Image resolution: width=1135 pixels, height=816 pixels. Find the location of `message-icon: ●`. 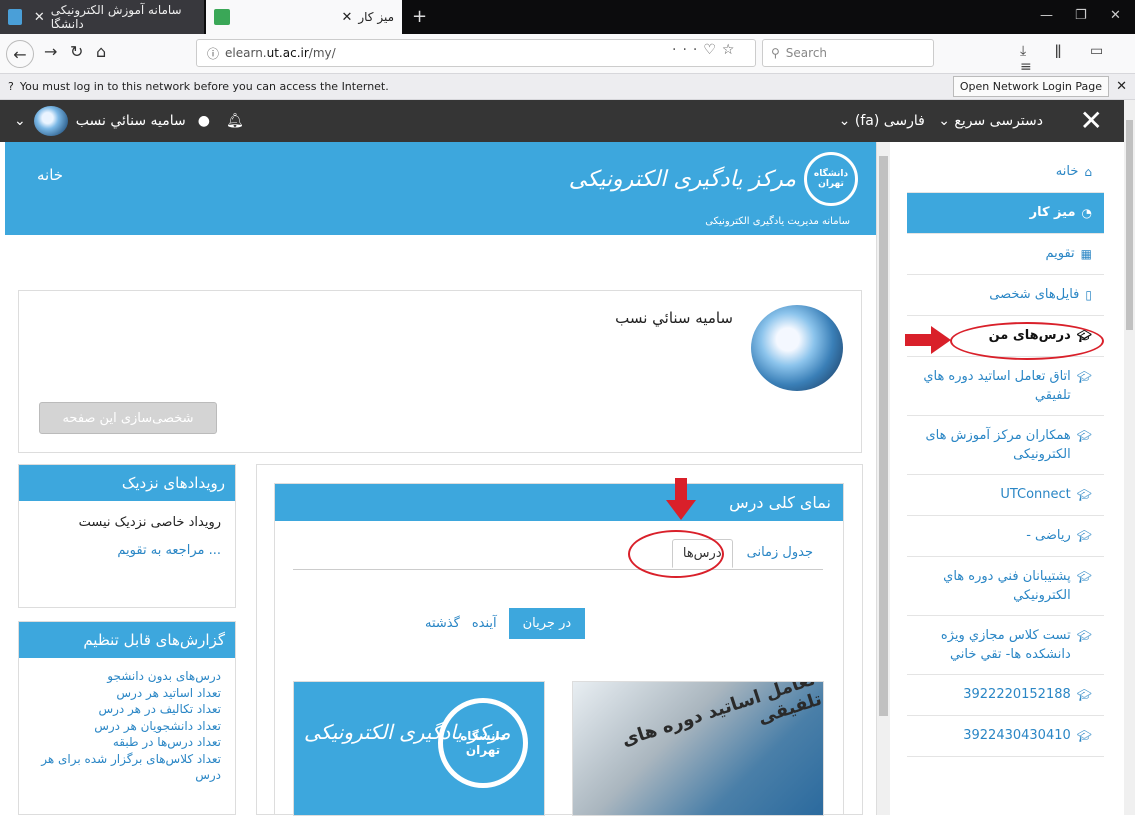

message-icon: ● is located at coordinates (204, 121).